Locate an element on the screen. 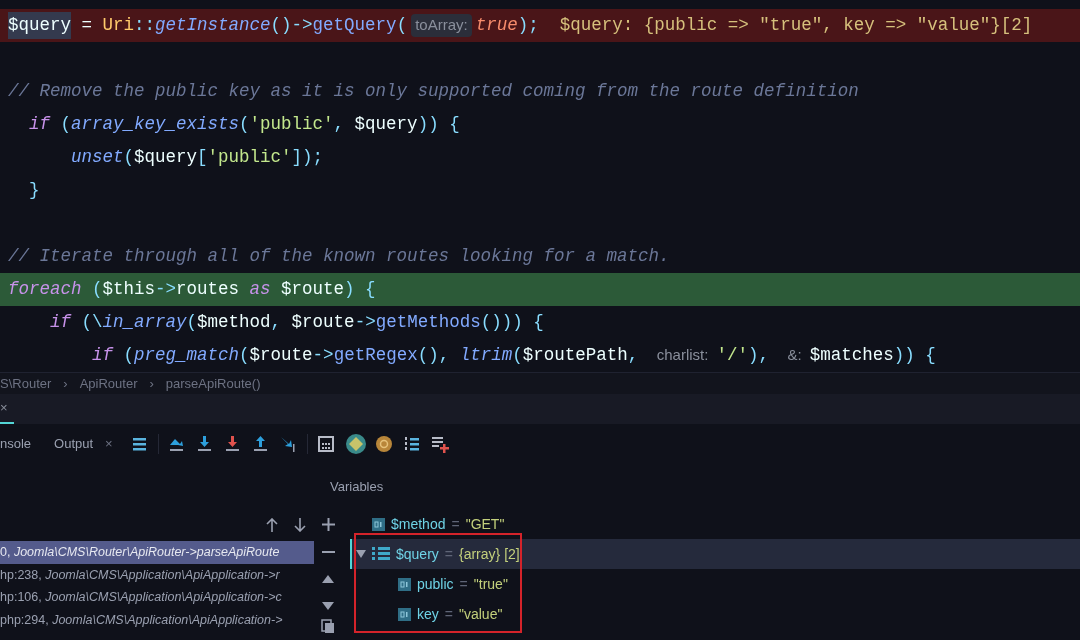 Image resolution: width=1080 pixels, height=640 pixels. code-token: $this is located at coordinates (129, 290).